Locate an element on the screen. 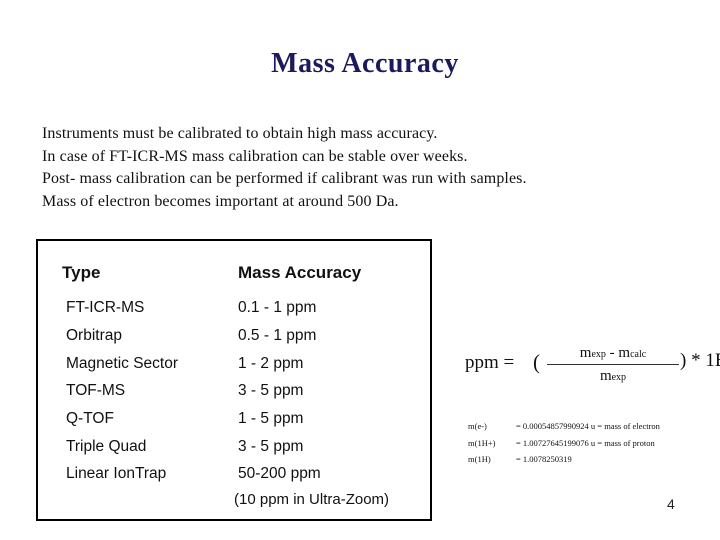 This screenshot has height=540, width=720. instrument-type: TOF-MS is located at coordinates (96, 390).